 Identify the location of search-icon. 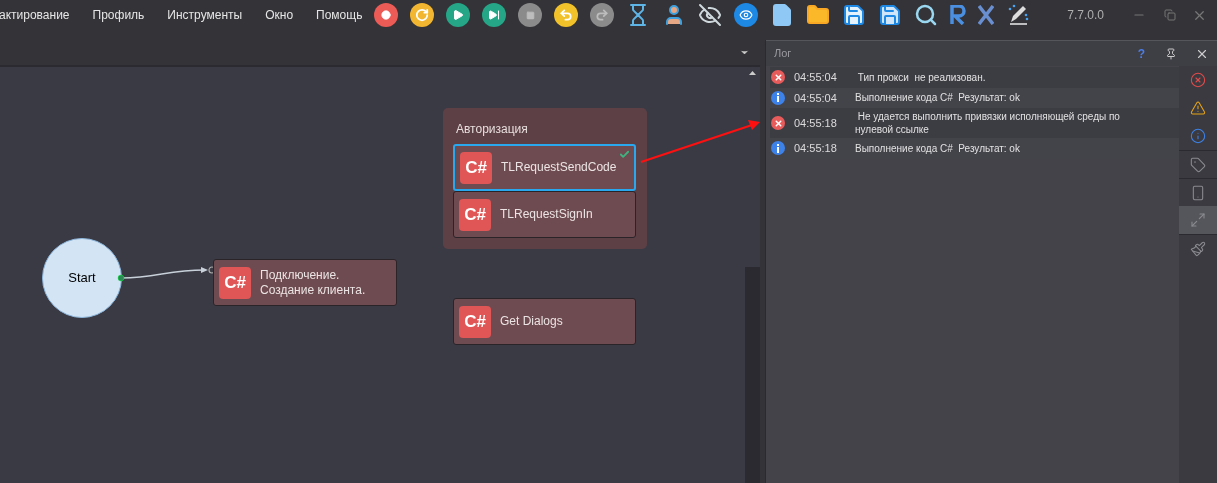
(926, 15).